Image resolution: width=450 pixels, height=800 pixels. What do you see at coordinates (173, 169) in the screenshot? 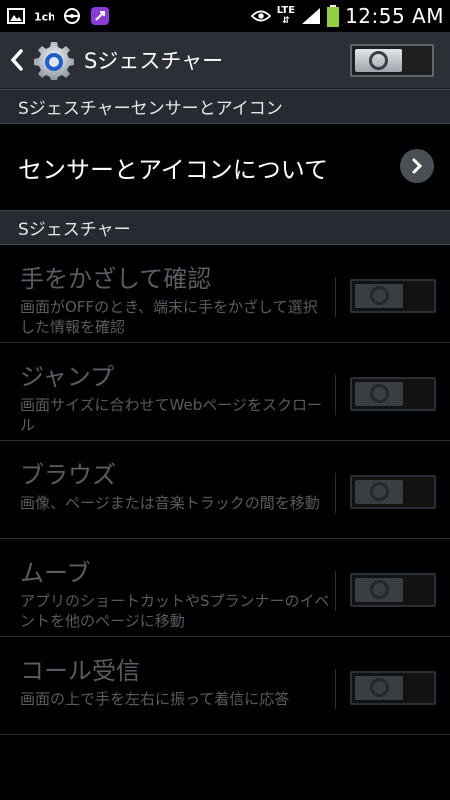
I see `sensor-info-label: センサーとアイコンについて` at bounding box center [173, 169].